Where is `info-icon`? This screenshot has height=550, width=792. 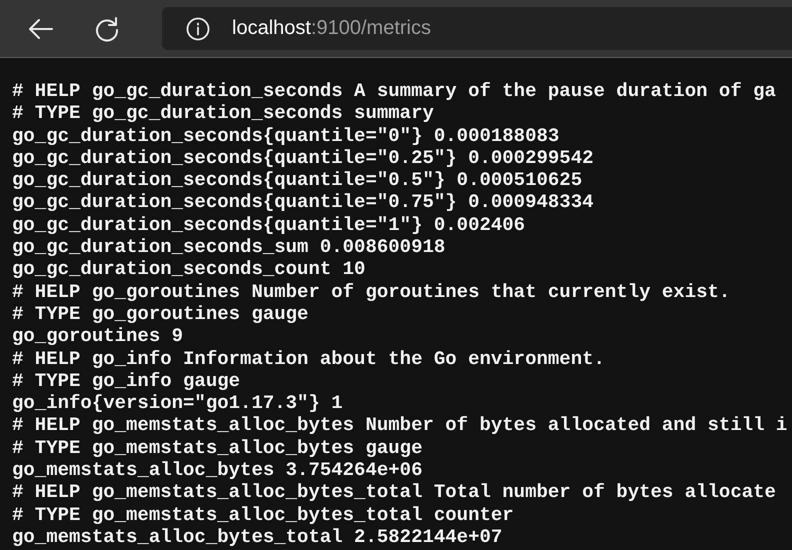
info-icon is located at coordinates (198, 28).